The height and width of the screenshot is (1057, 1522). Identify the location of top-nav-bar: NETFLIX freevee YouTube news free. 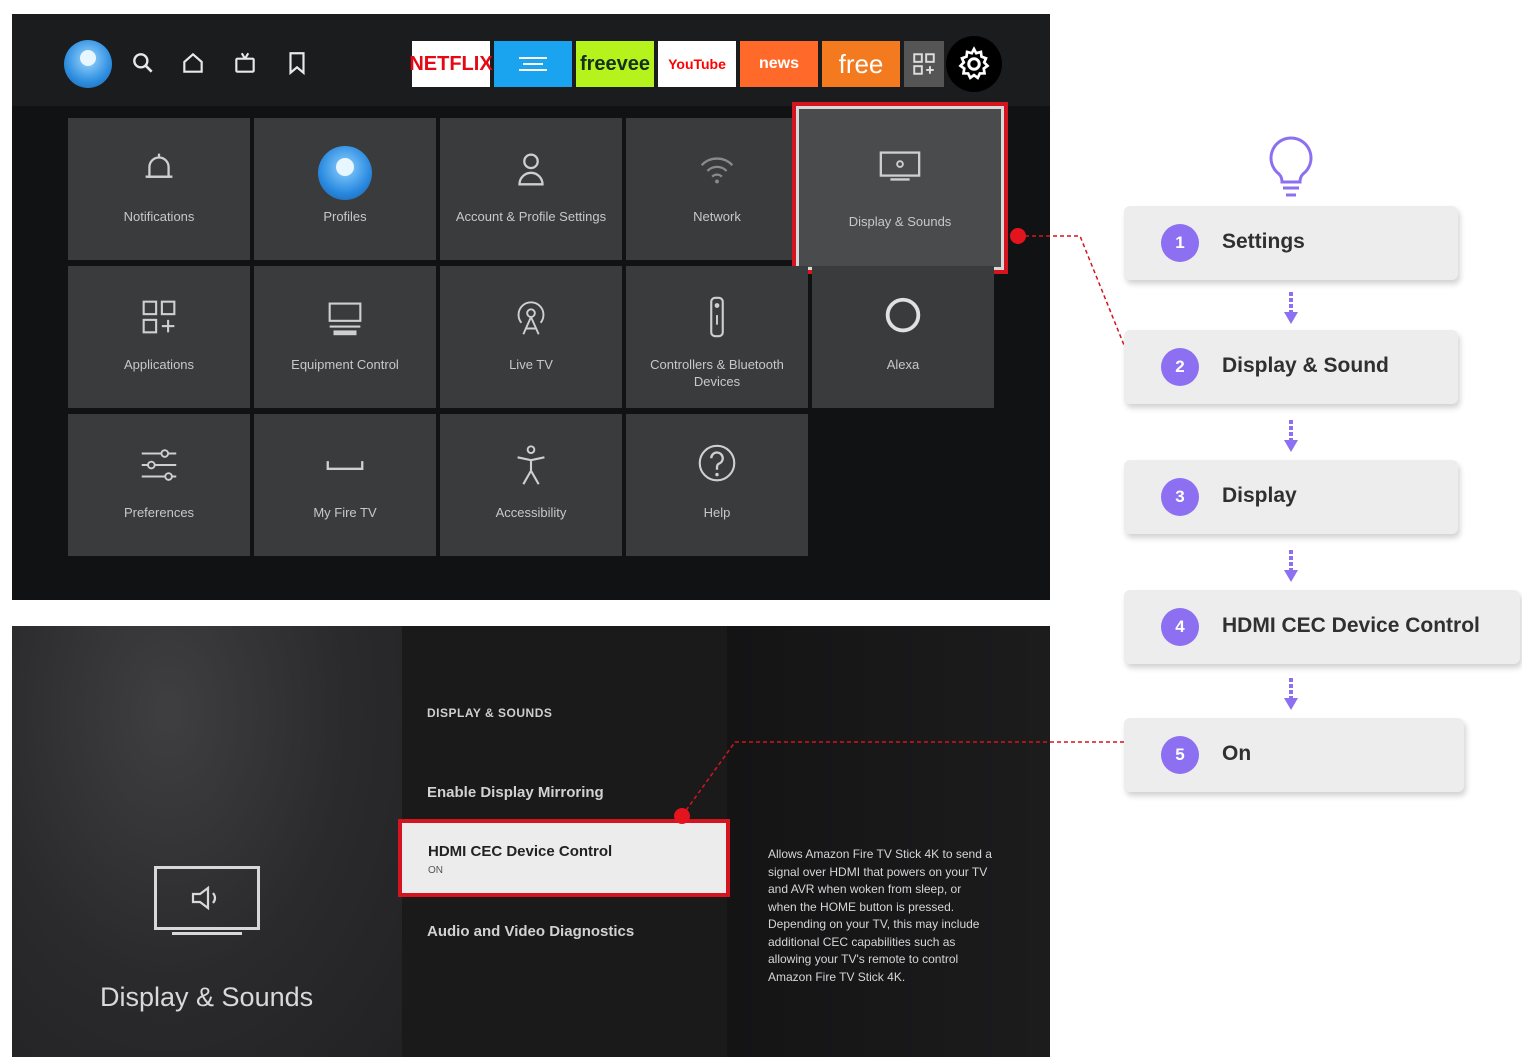
(531, 60).